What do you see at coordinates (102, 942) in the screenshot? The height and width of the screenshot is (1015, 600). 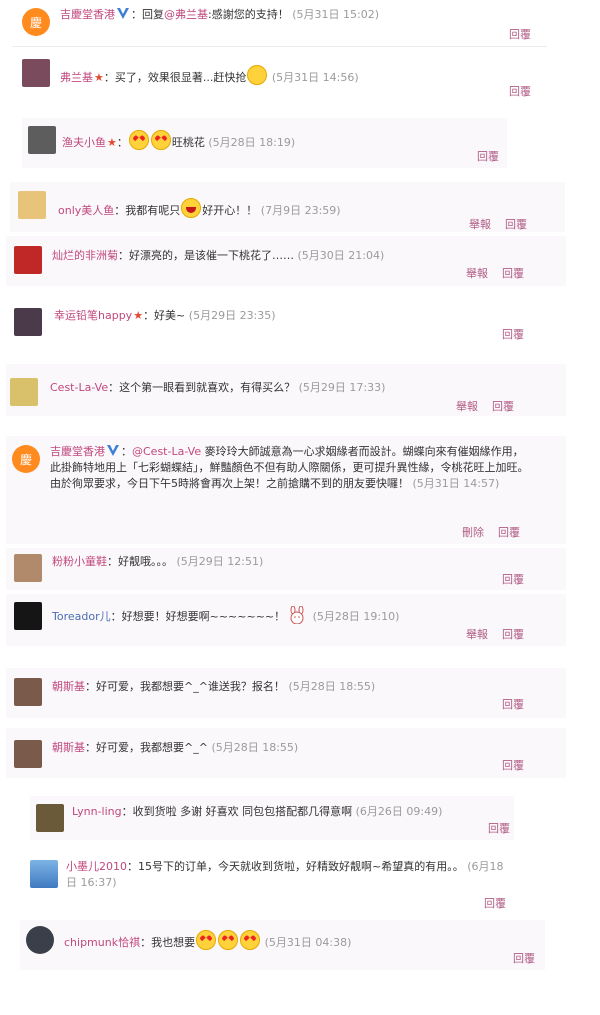 I see `commenter-name: chipmunk恰祺` at bounding box center [102, 942].